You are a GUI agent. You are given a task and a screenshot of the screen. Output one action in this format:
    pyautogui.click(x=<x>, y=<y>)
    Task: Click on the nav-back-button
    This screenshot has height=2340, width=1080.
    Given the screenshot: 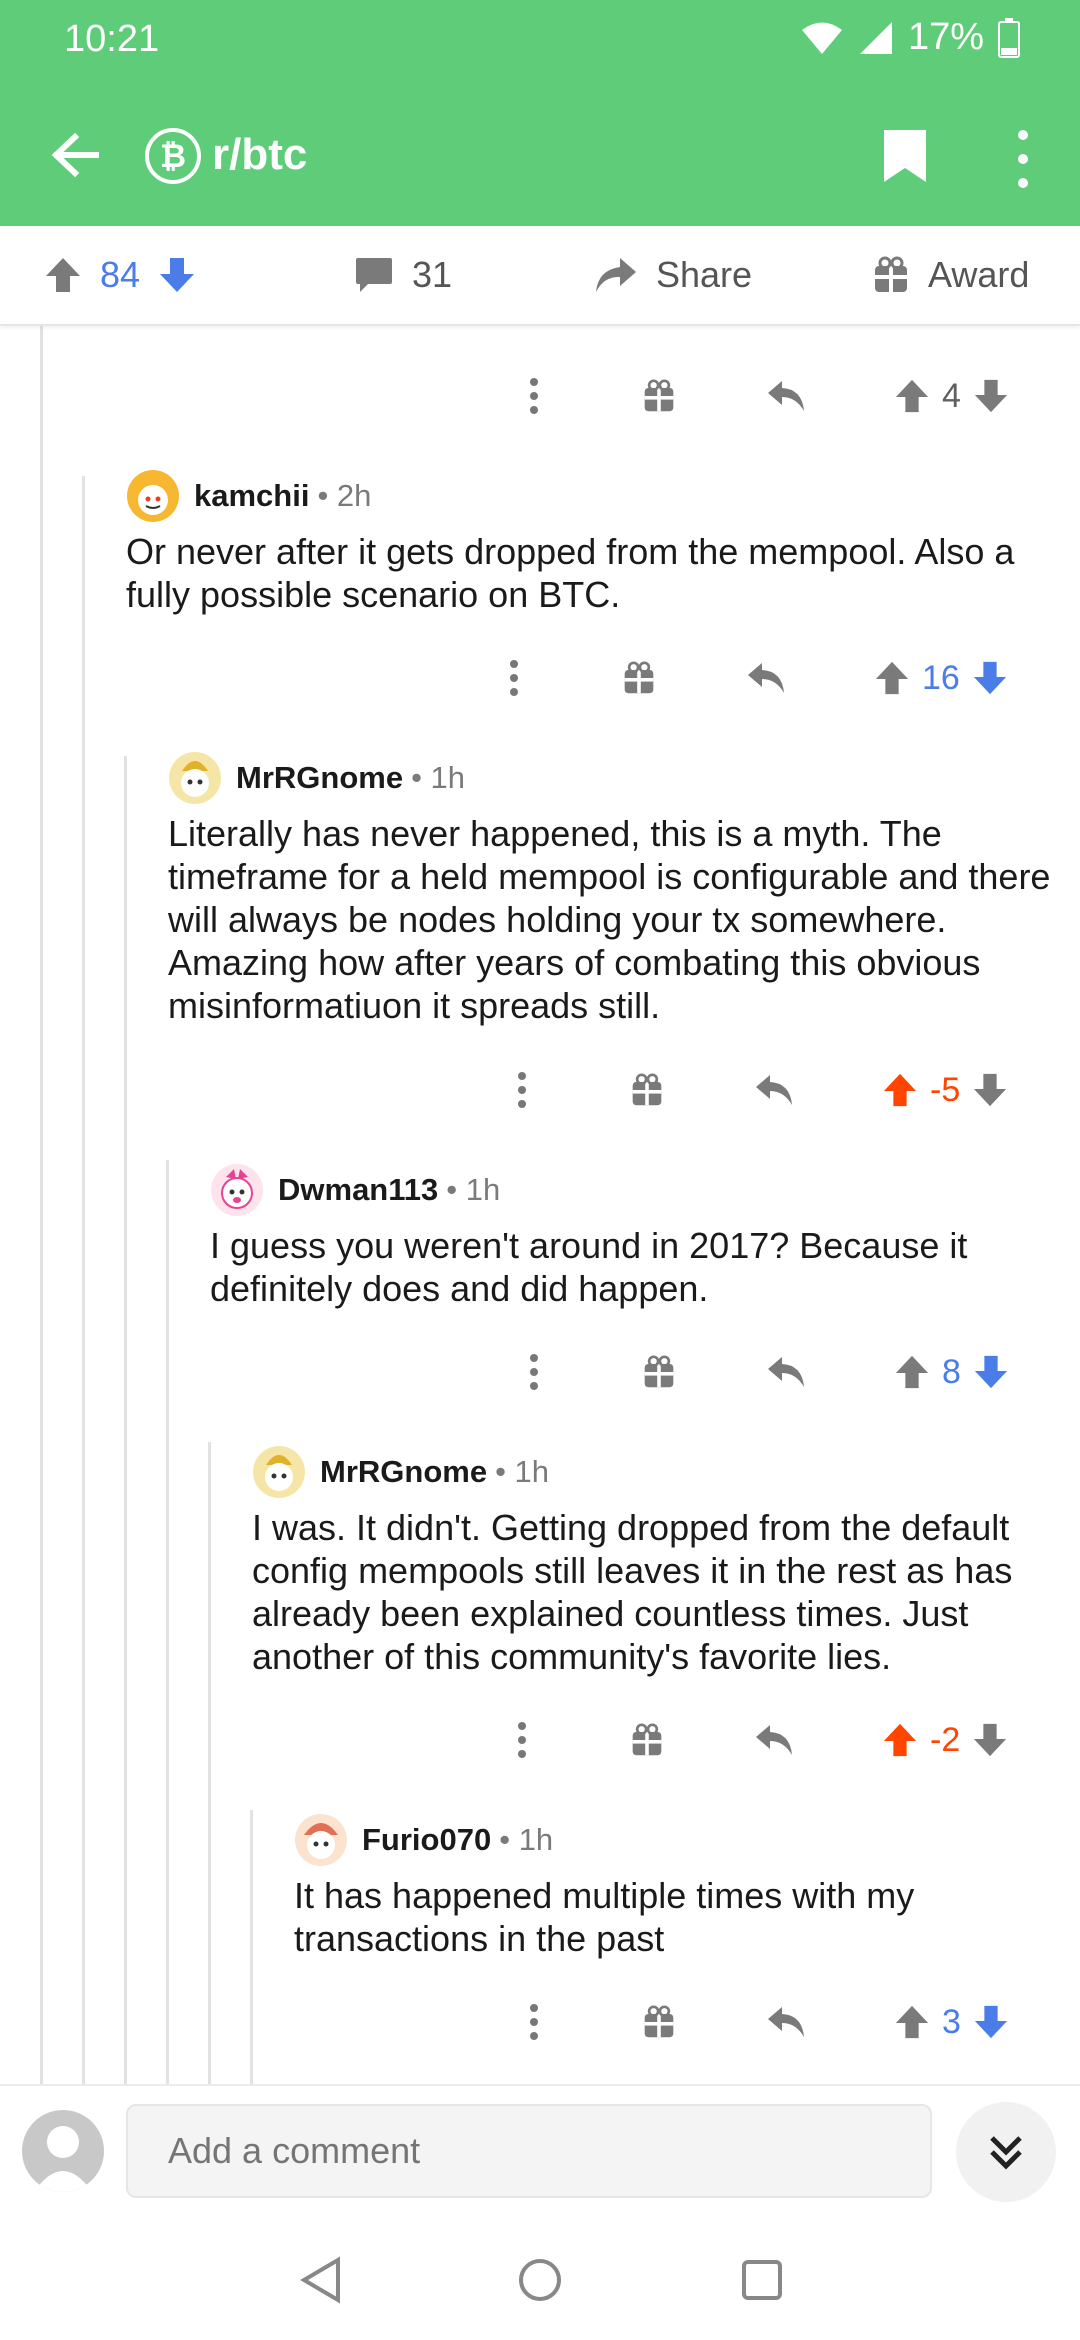 What is the action you would take?
    pyautogui.click(x=320, y=2280)
    